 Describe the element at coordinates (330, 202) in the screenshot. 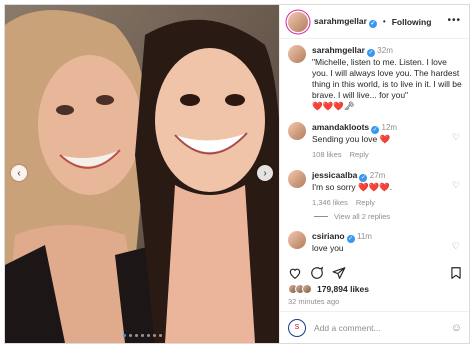

I see `comment-likes: 1,346 likes` at that location.